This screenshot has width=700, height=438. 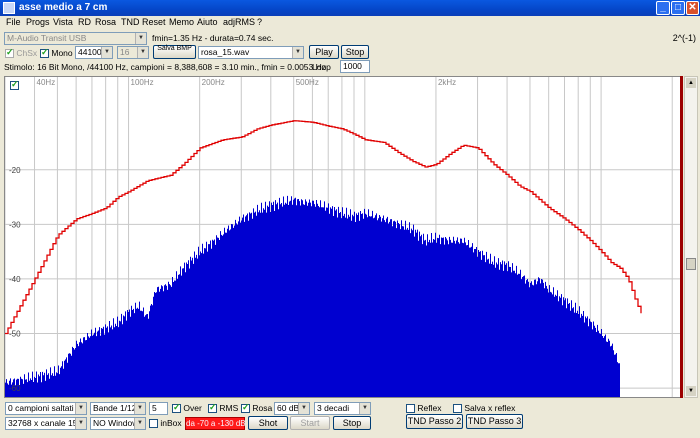 I want to click on menu-progs: Progs, so click(x=38, y=22).